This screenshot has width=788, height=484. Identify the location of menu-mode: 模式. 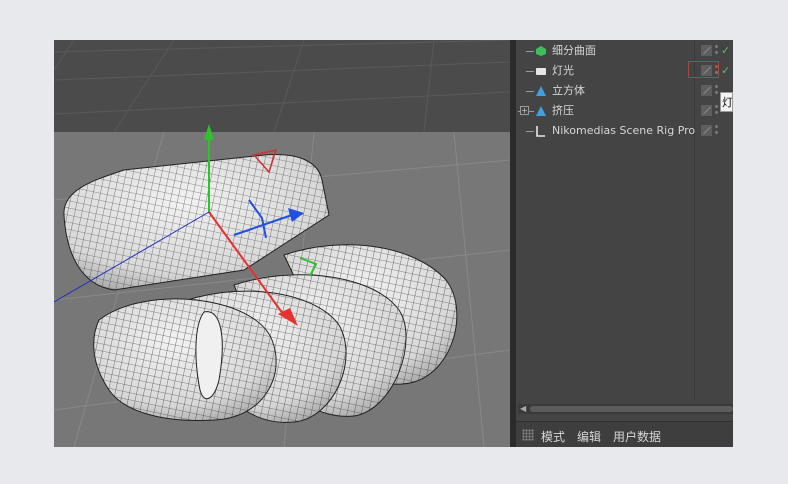
(553, 436).